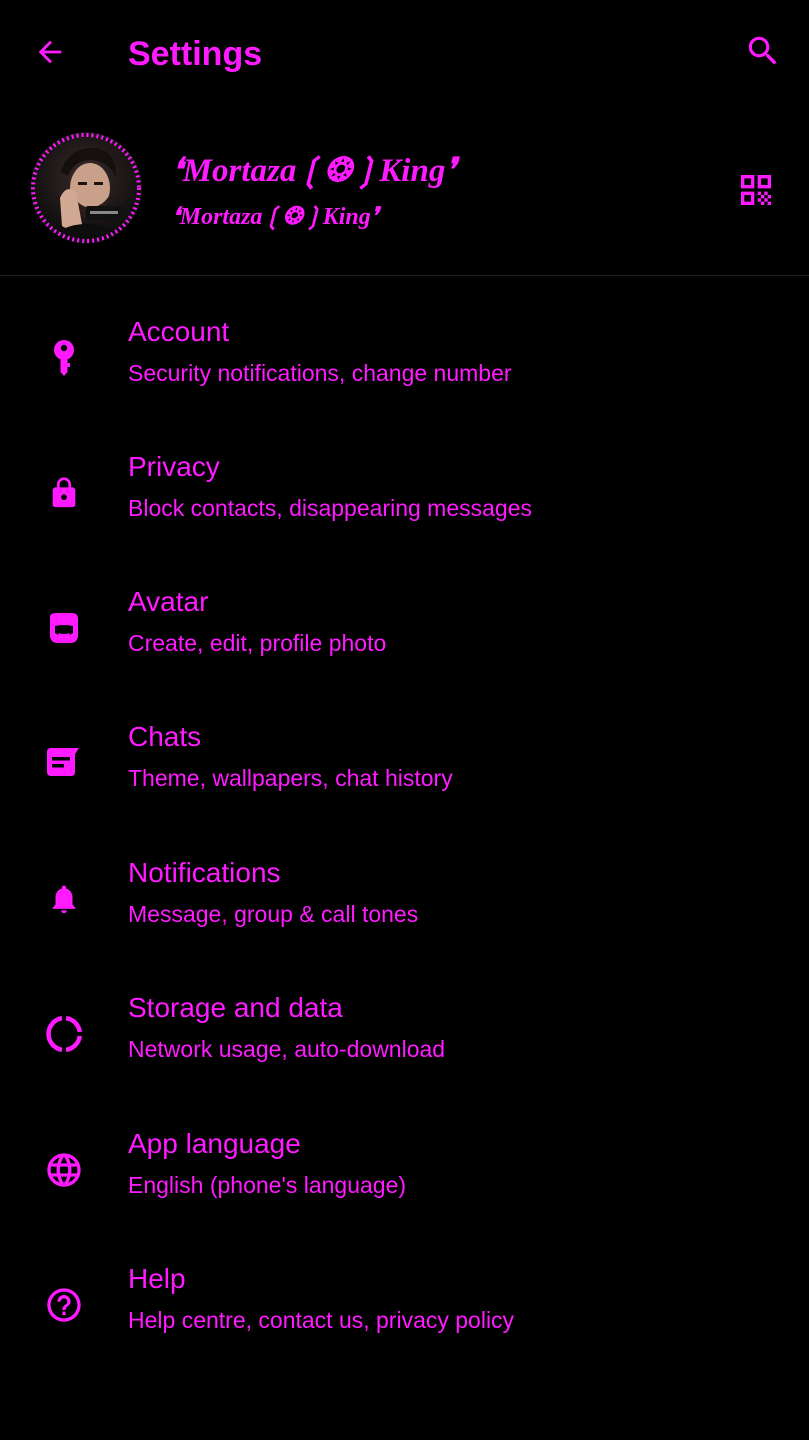  I want to click on qr-code-button, so click(756, 192).